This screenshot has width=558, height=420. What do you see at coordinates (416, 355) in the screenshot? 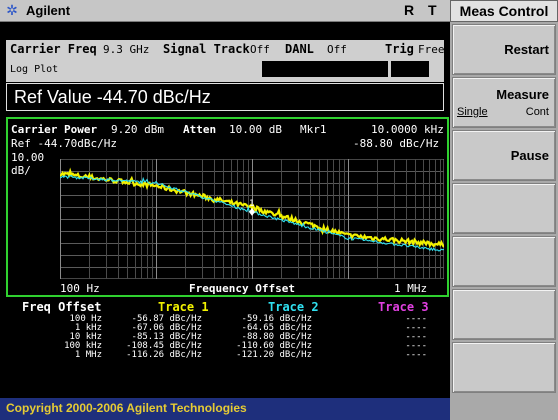
I see `table-cell-t3: ----` at bounding box center [416, 355].